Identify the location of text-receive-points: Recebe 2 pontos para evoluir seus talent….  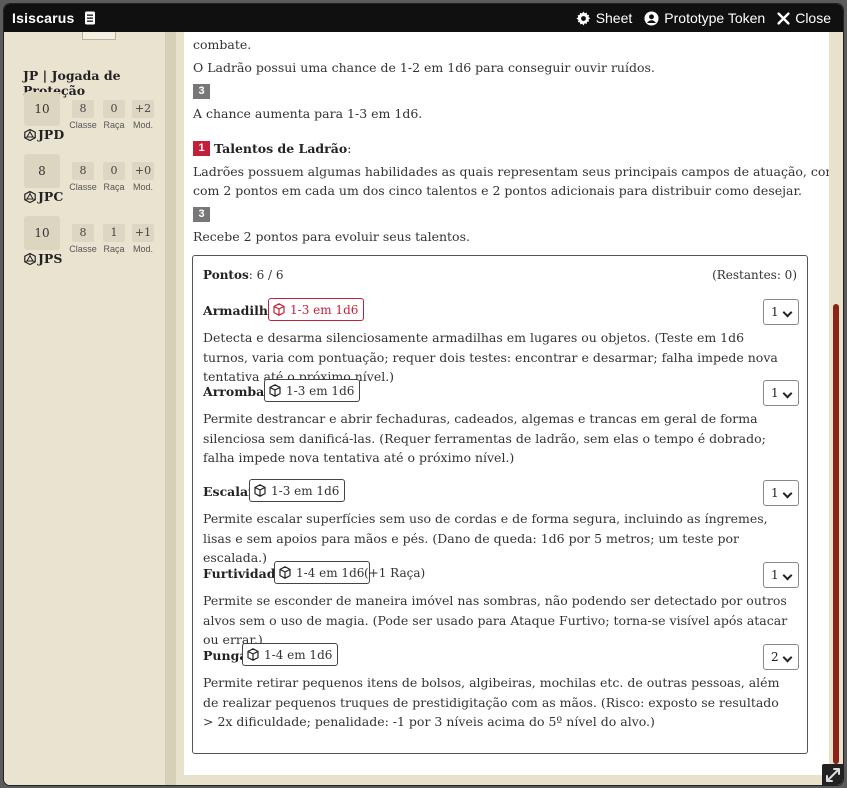
(331, 236).